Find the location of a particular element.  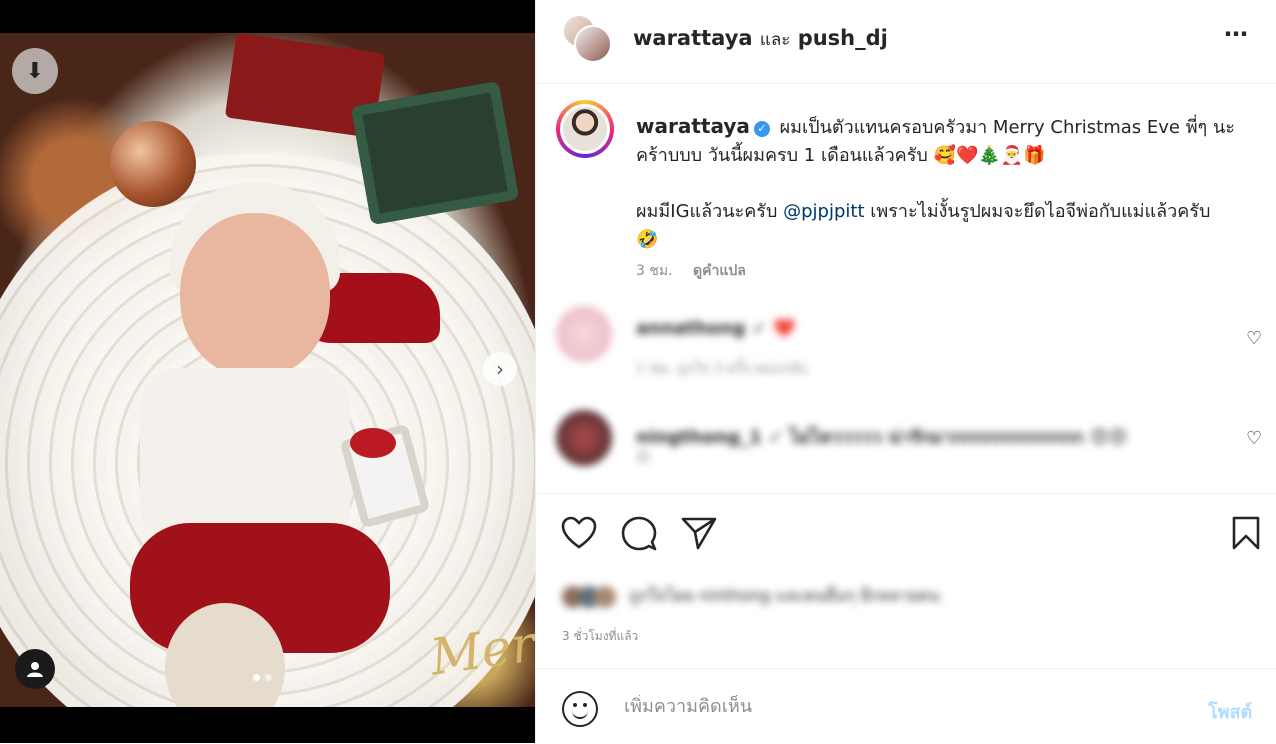

post-timestamp: 3 ชั่วโมงที่แล้ว is located at coordinates (600, 636).